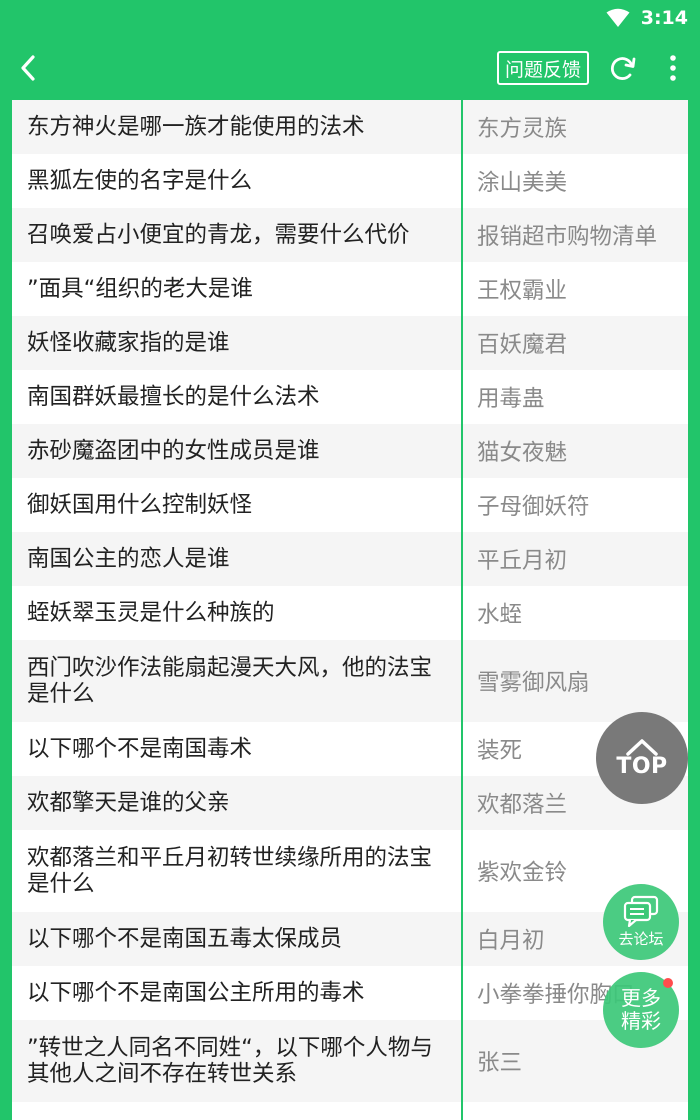  What do you see at coordinates (350, 343) in the screenshot?
I see `table-row: 妖怪收藏家指的是谁 百妖魔君` at bounding box center [350, 343].